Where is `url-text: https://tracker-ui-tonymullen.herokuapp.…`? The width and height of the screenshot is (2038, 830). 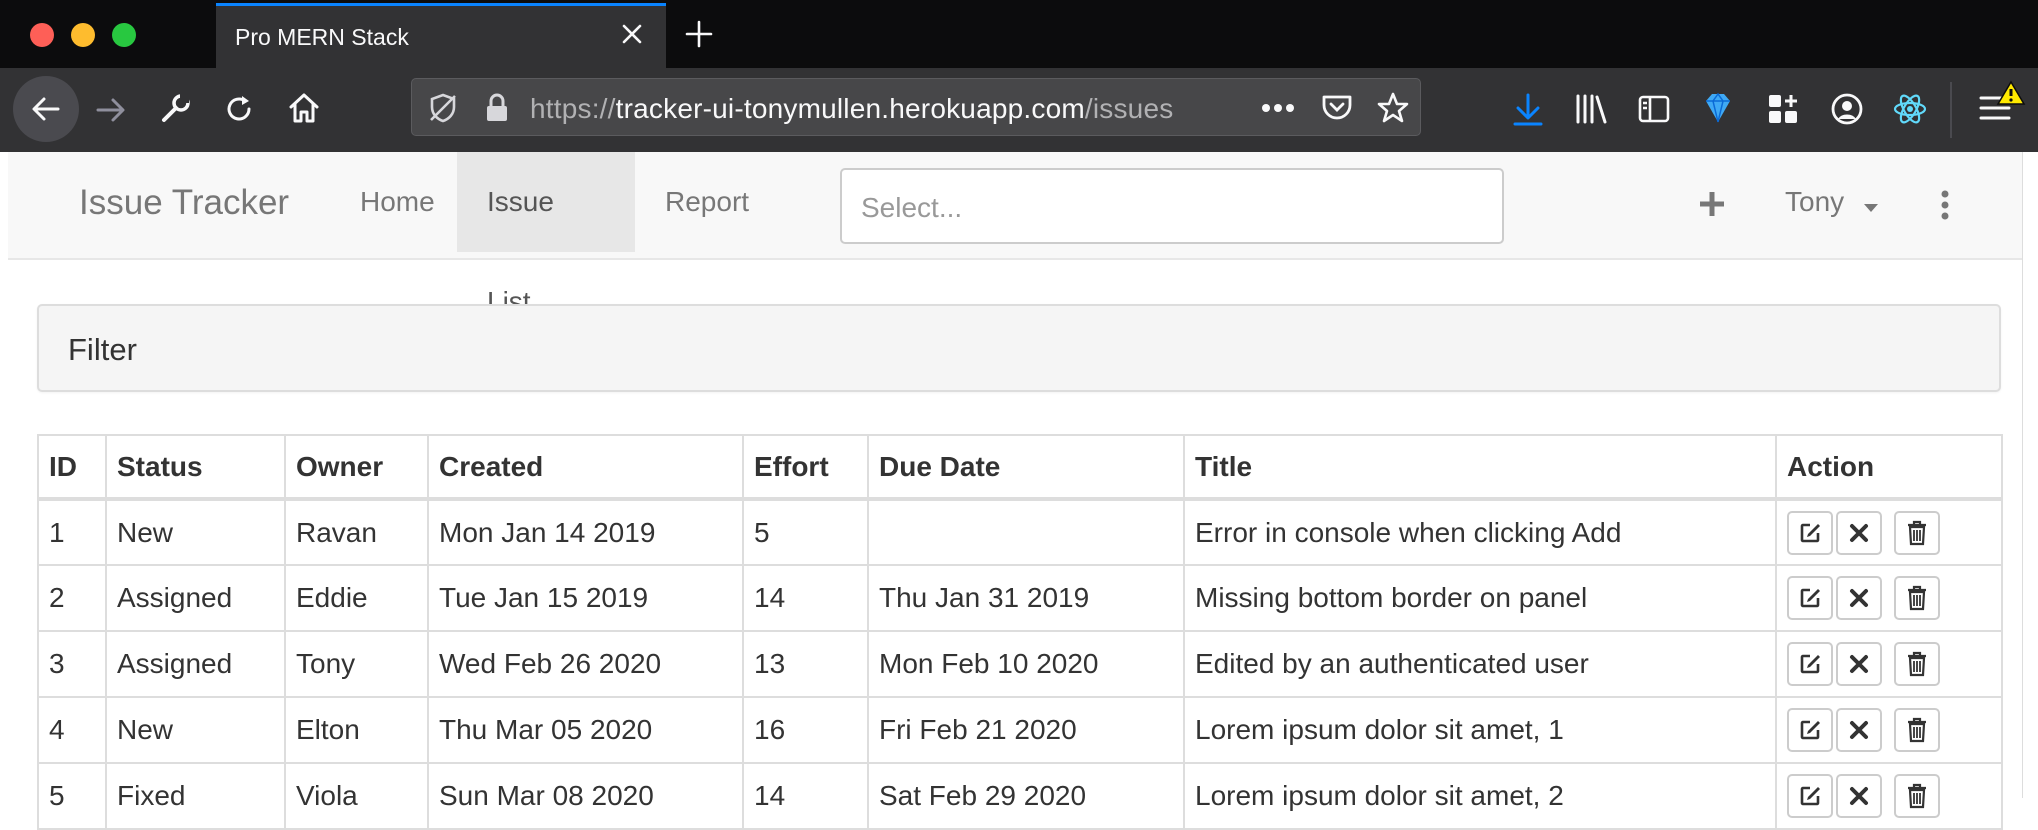
url-text: https://tracker-ui-tonymullen.herokuapp.… is located at coordinates (851, 109).